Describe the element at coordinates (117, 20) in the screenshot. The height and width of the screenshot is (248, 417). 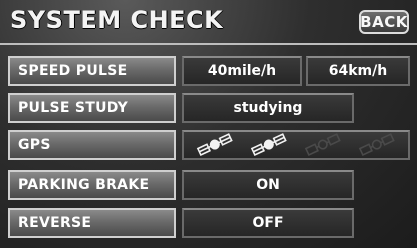
I see `page-title: SYSTEM CHECK` at that location.